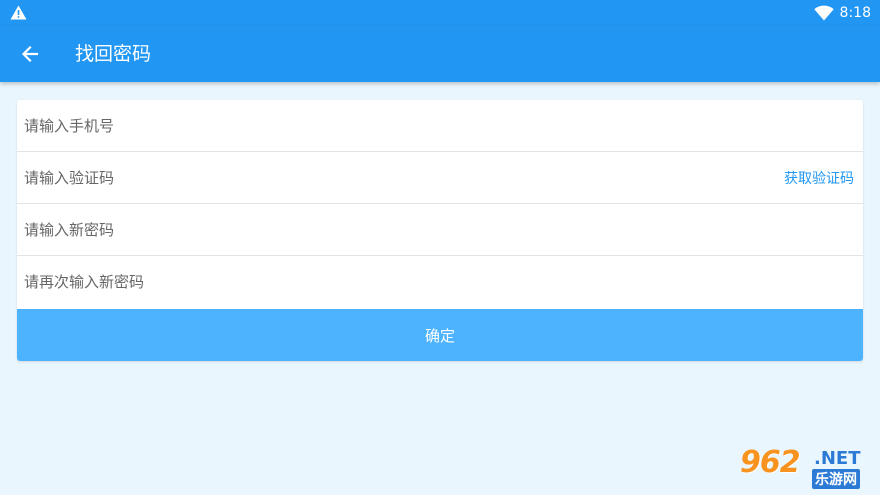  I want to click on app-bar: 找回密码, so click(440, 54).